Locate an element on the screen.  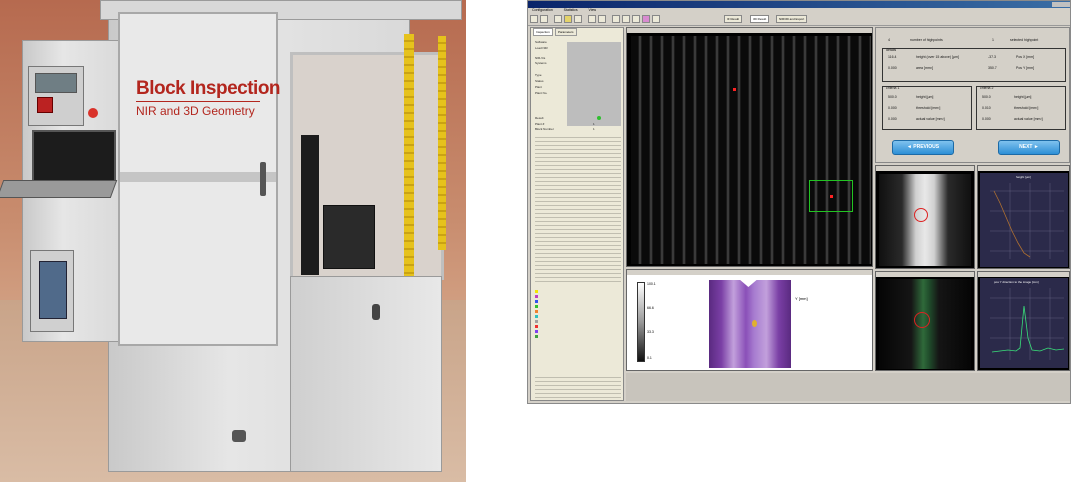
side-label: NIR-Vis is located at coordinates (540, 58).